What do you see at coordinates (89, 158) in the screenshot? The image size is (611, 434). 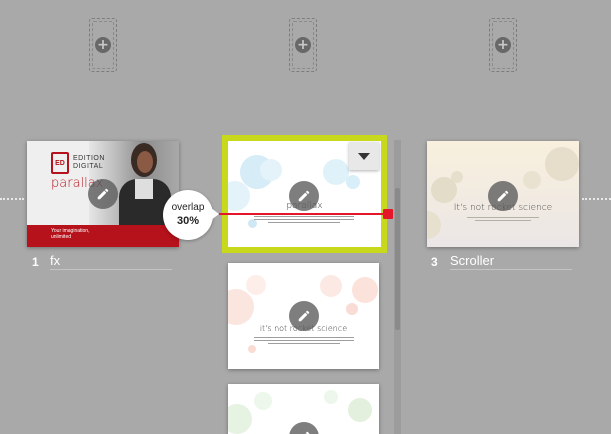 I see `brand-line-1: EDITION` at bounding box center [89, 158].